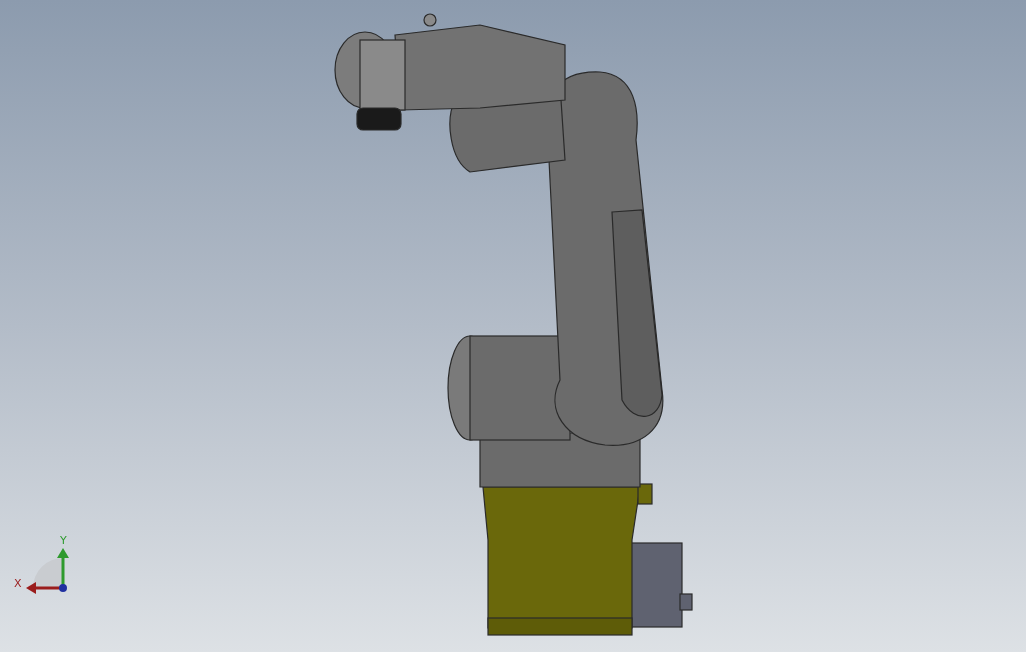 This screenshot has height=652, width=1026. I want to click on triad-plane-icon, so click(48, 573).